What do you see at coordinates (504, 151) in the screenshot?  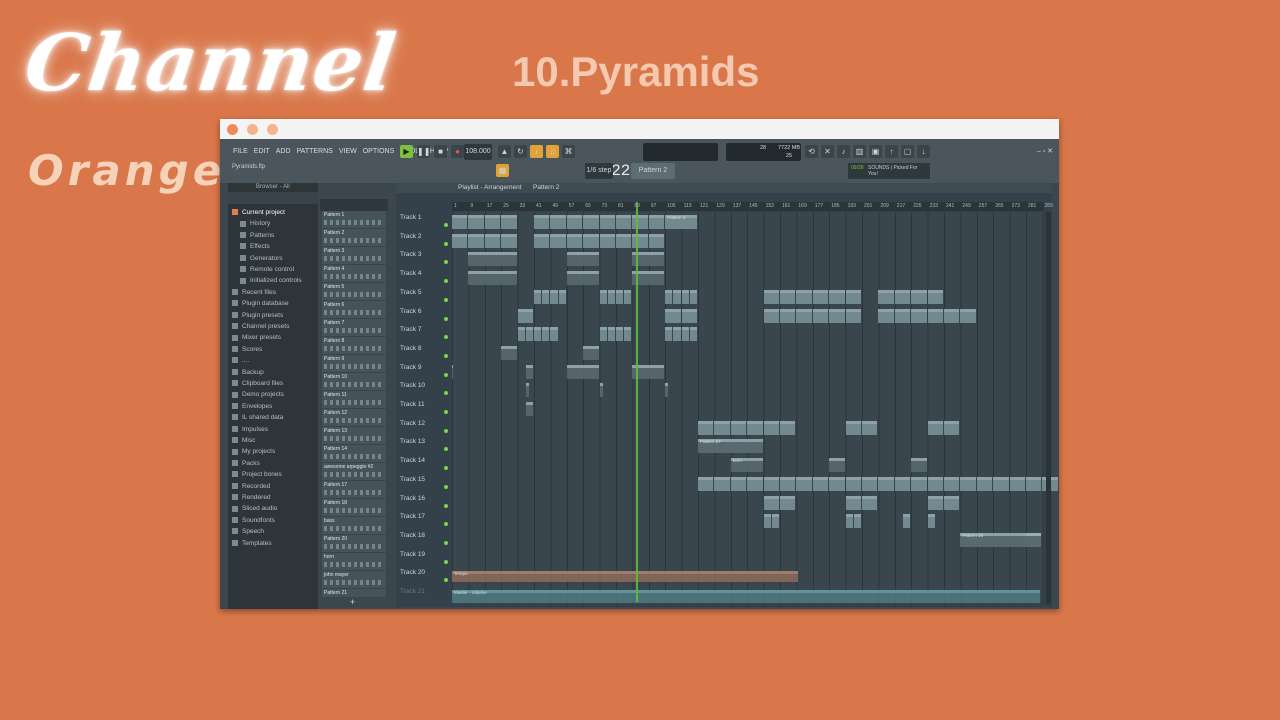 I see `metronome-icon: ▲` at bounding box center [504, 151].